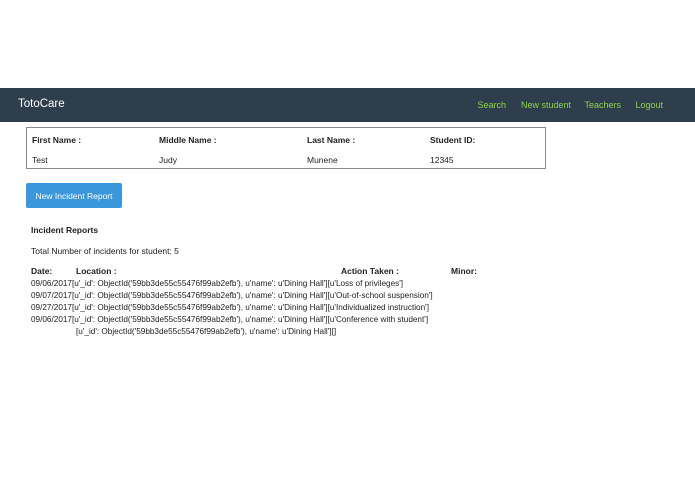 This screenshot has width=695, height=494. What do you see at coordinates (378, 307) in the screenshot?
I see `incident-action: [u'Individualized instruction']` at bounding box center [378, 307].